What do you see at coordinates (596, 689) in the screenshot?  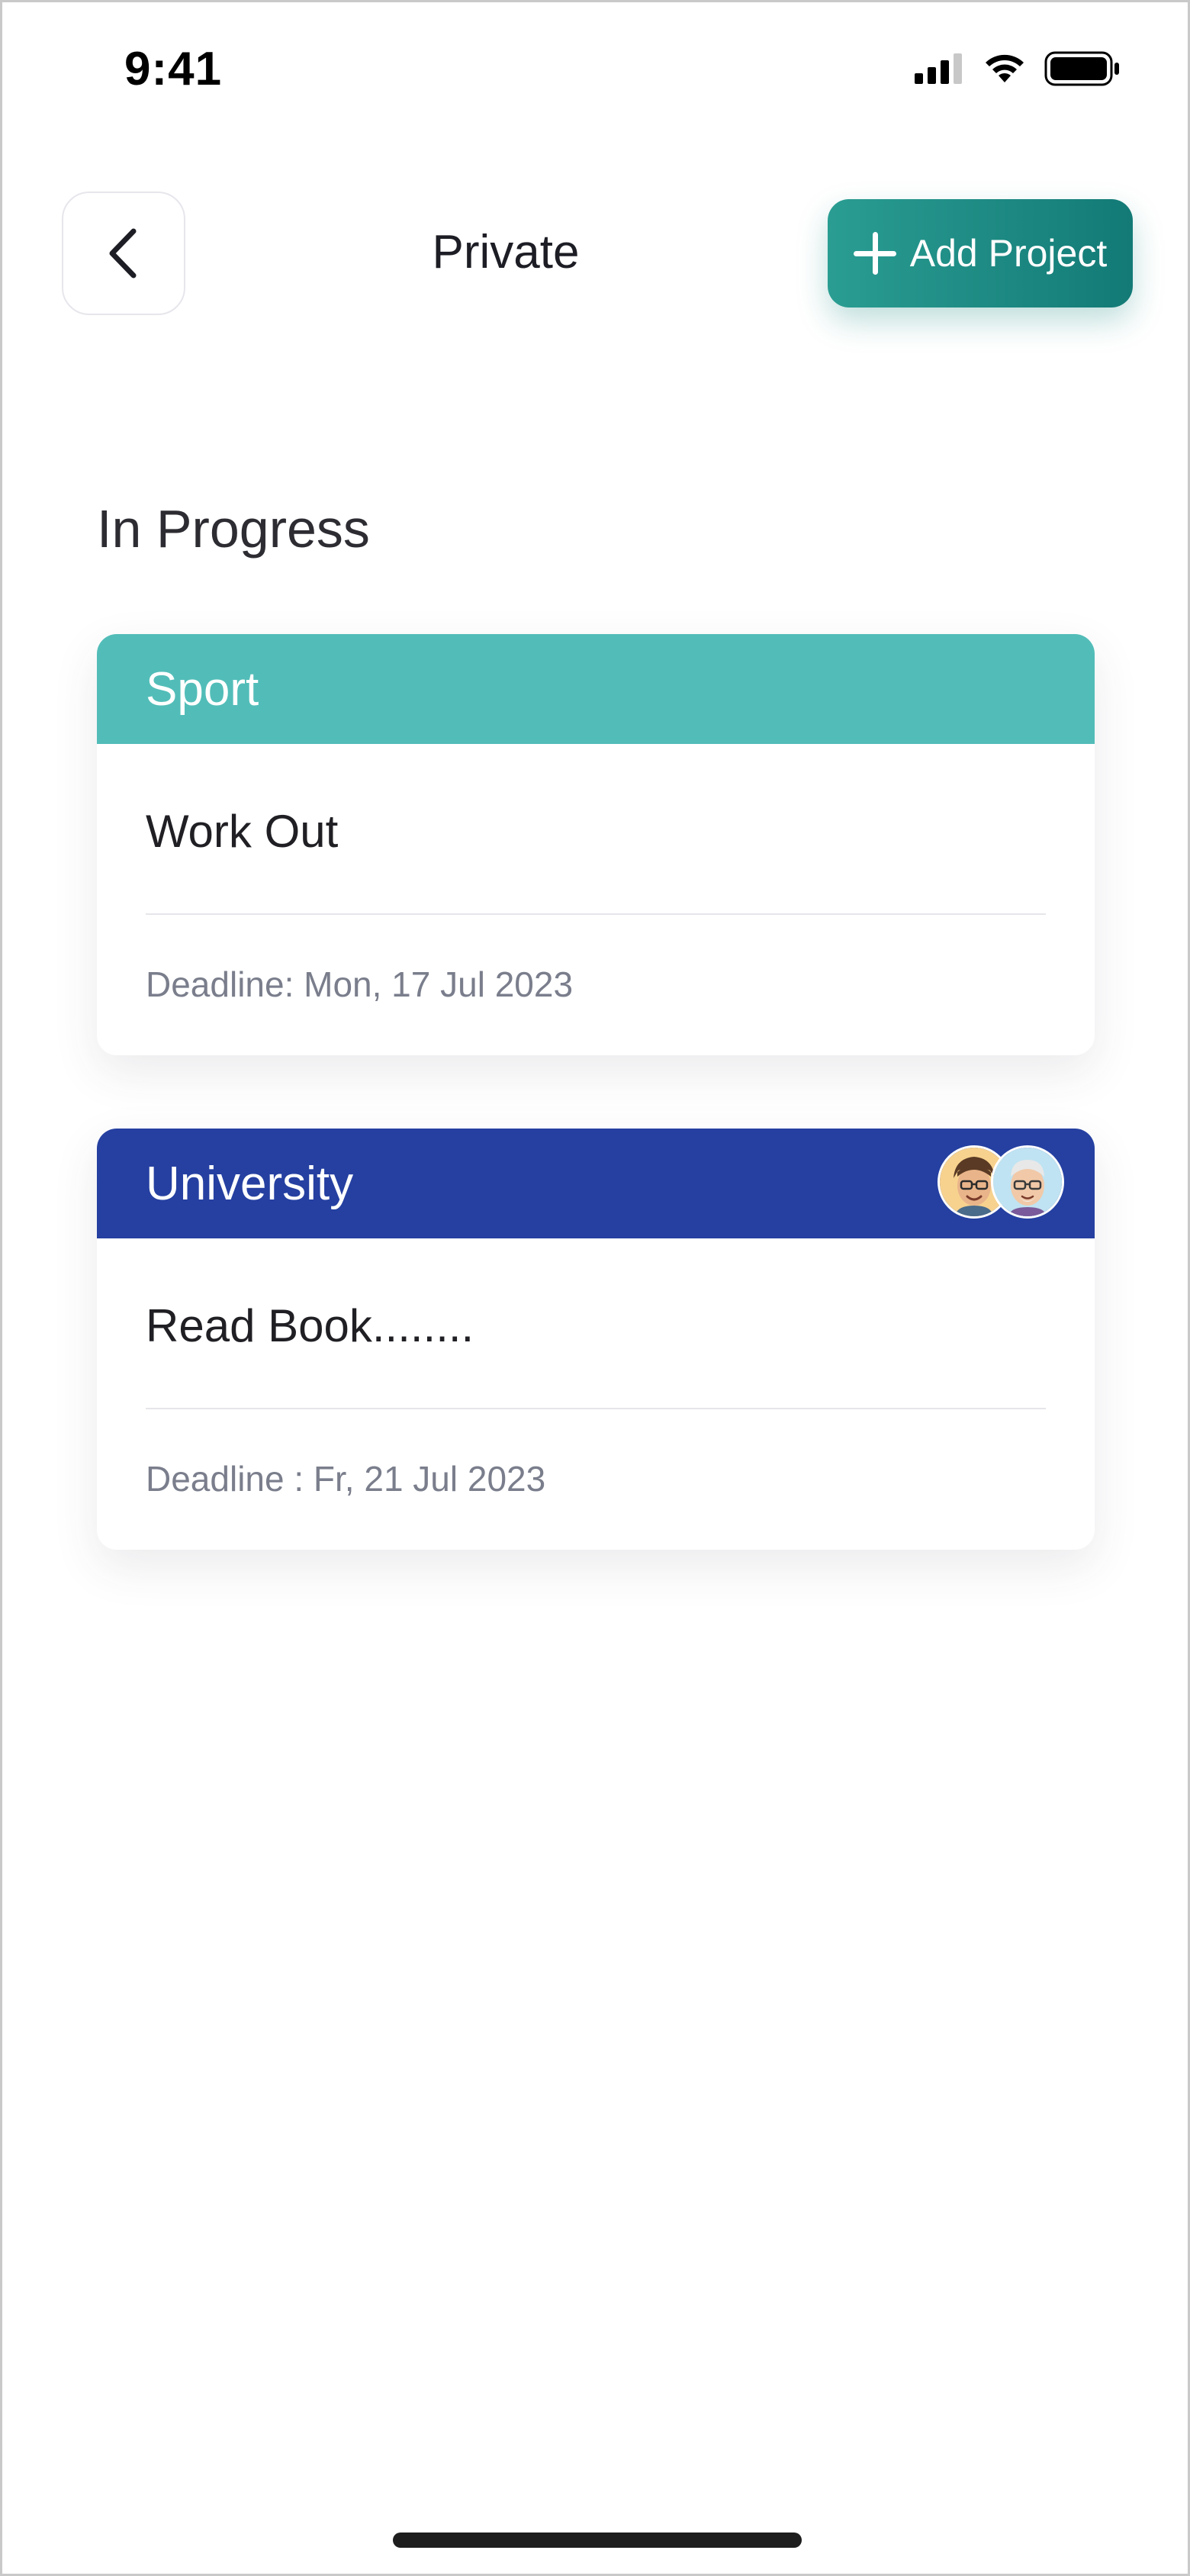 I see `card-header: Sport` at bounding box center [596, 689].